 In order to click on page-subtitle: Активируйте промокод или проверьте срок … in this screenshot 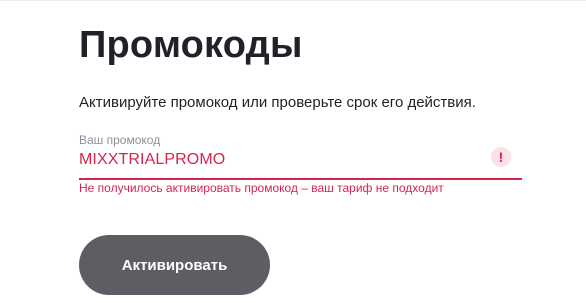, I will do `click(277, 102)`.